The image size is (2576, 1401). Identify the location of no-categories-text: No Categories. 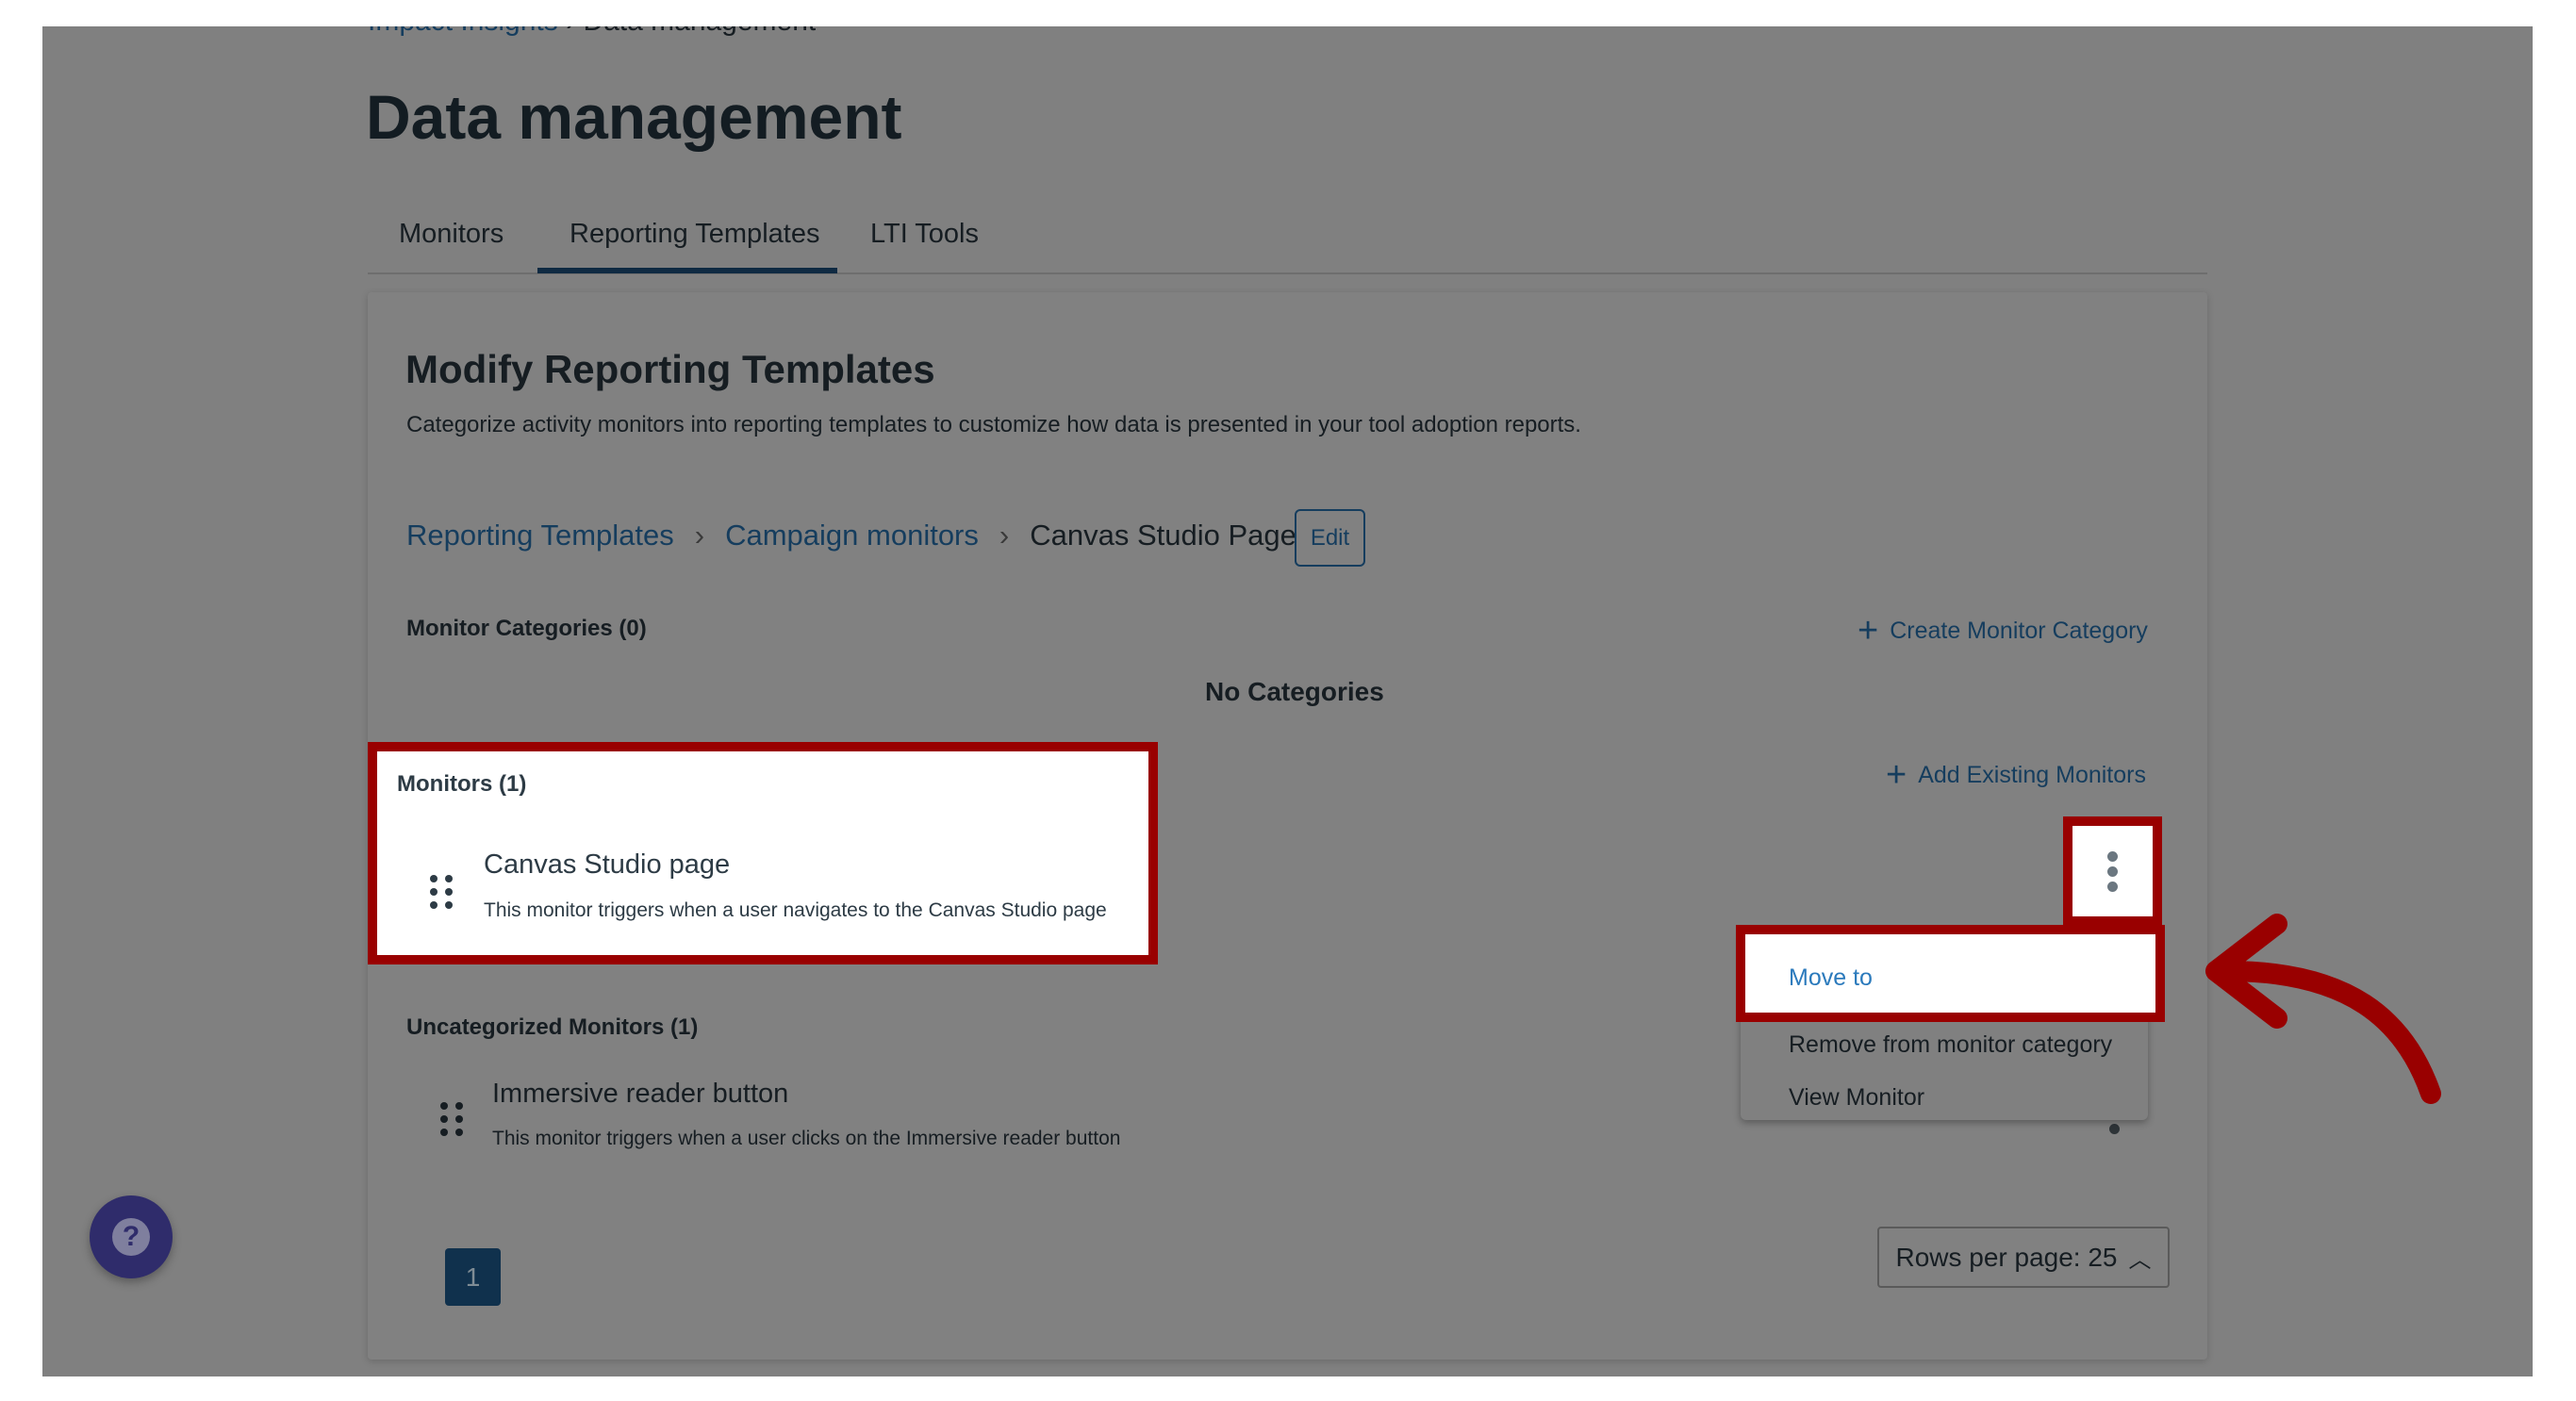
(1294, 691).